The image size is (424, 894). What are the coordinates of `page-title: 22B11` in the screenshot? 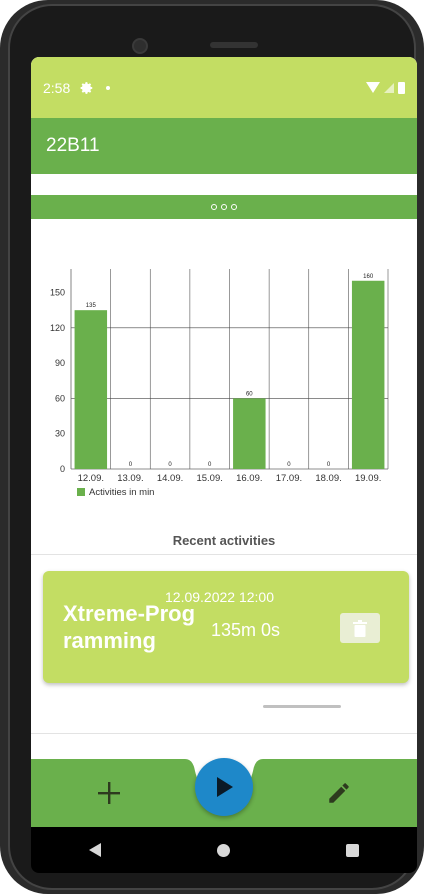 It's located at (73, 145).